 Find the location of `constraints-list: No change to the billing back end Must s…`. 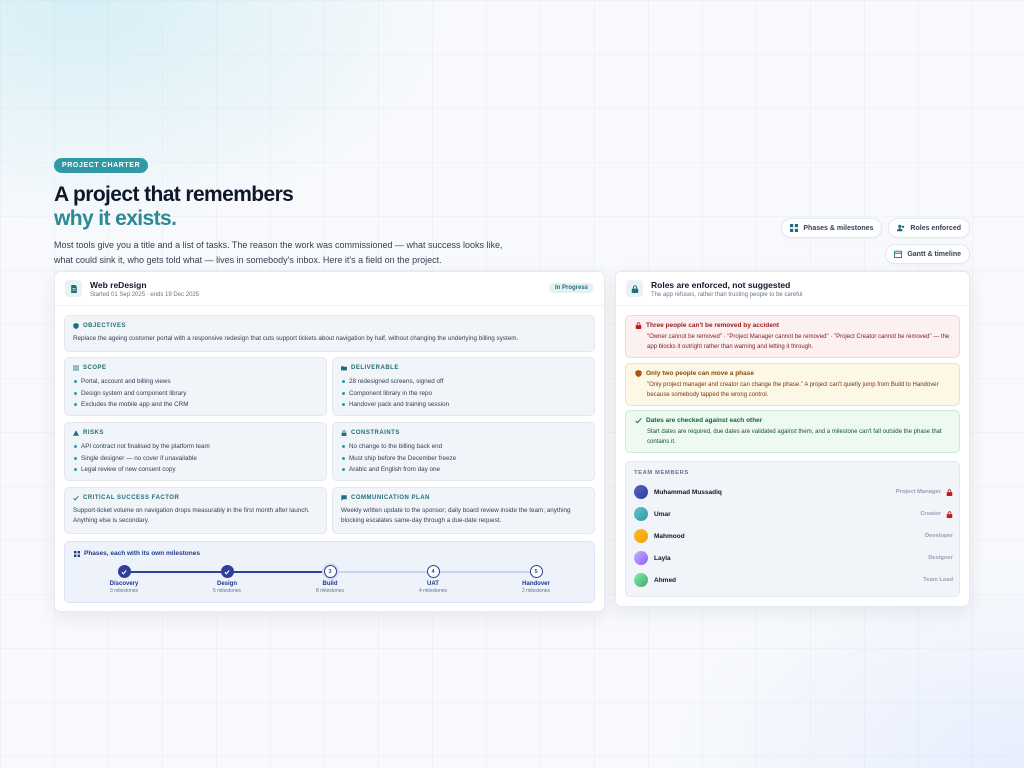

constraints-list: No change to the billing back end Must s… is located at coordinates (463, 458).